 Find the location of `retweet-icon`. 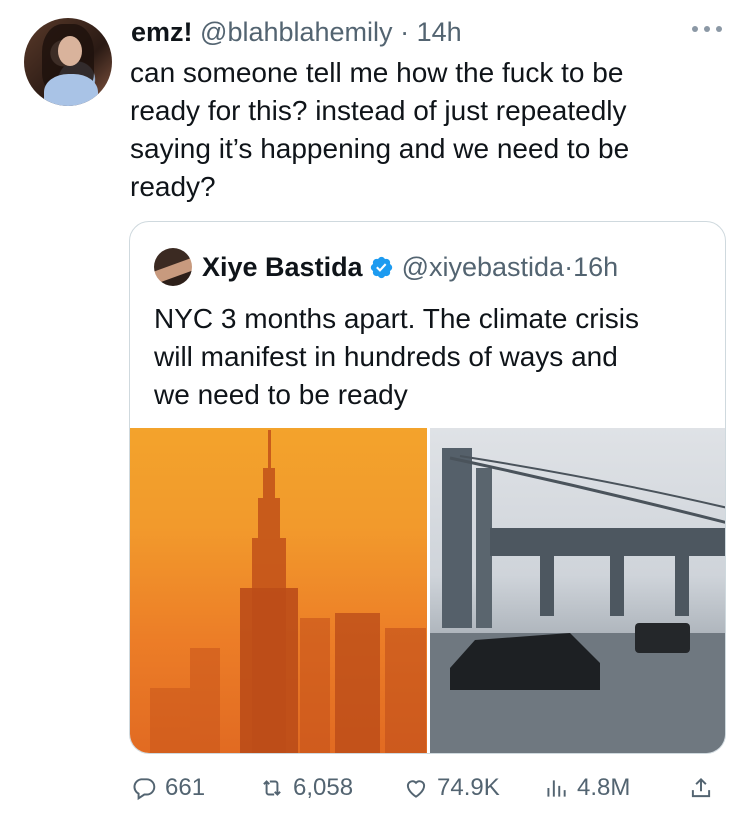

retweet-icon is located at coordinates (272, 788).